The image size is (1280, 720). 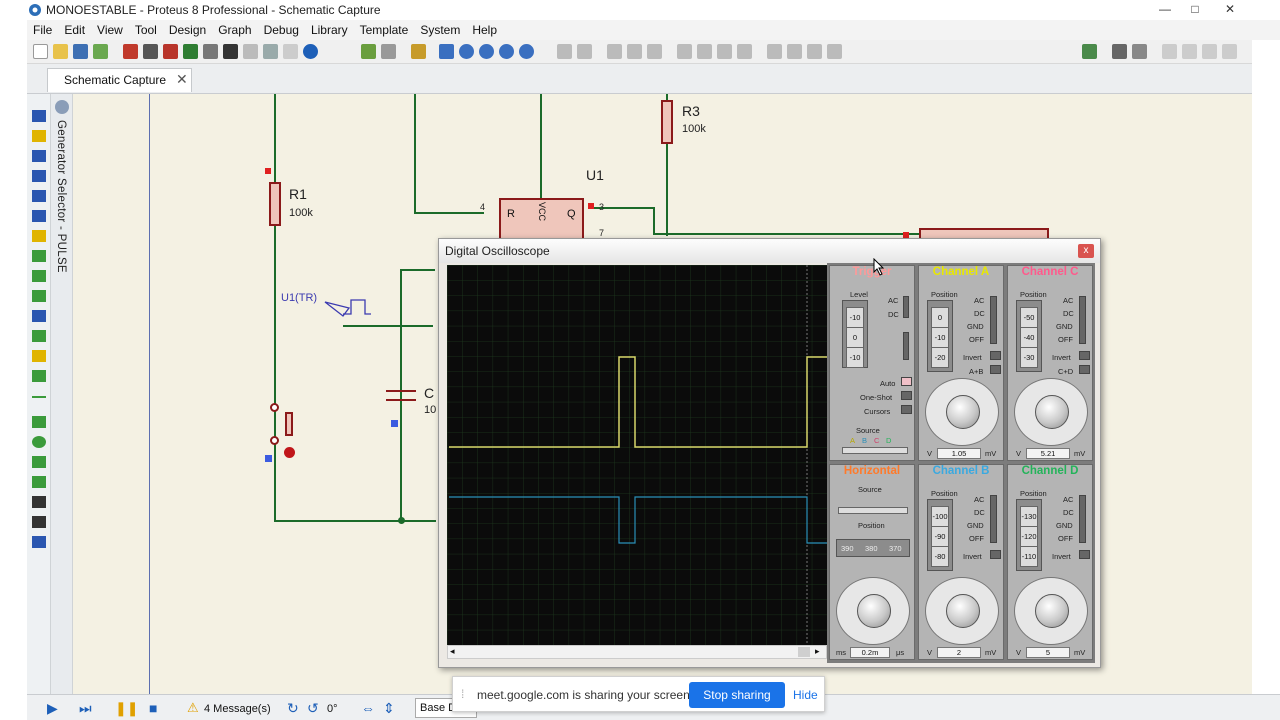 I want to click on channel-b-volts-knob, so click(x=963, y=611).